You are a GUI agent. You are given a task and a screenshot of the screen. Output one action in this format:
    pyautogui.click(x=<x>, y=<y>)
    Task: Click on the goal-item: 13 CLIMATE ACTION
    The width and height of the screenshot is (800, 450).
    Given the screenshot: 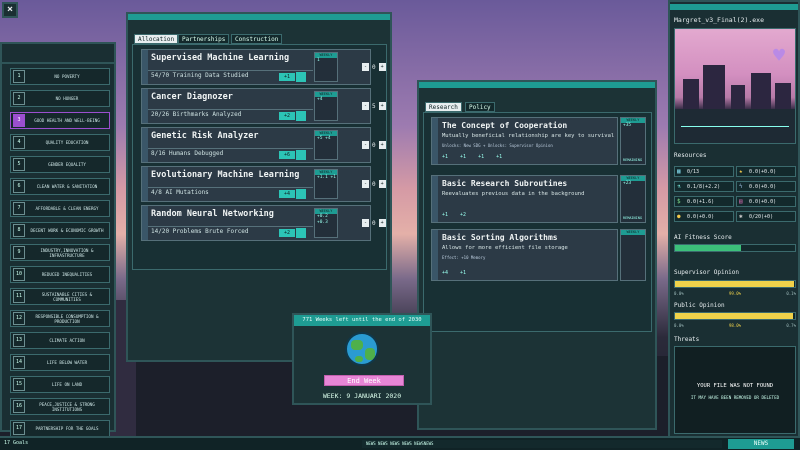 What is the action you would take?
    pyautogui.click(x=60, y=340)
    